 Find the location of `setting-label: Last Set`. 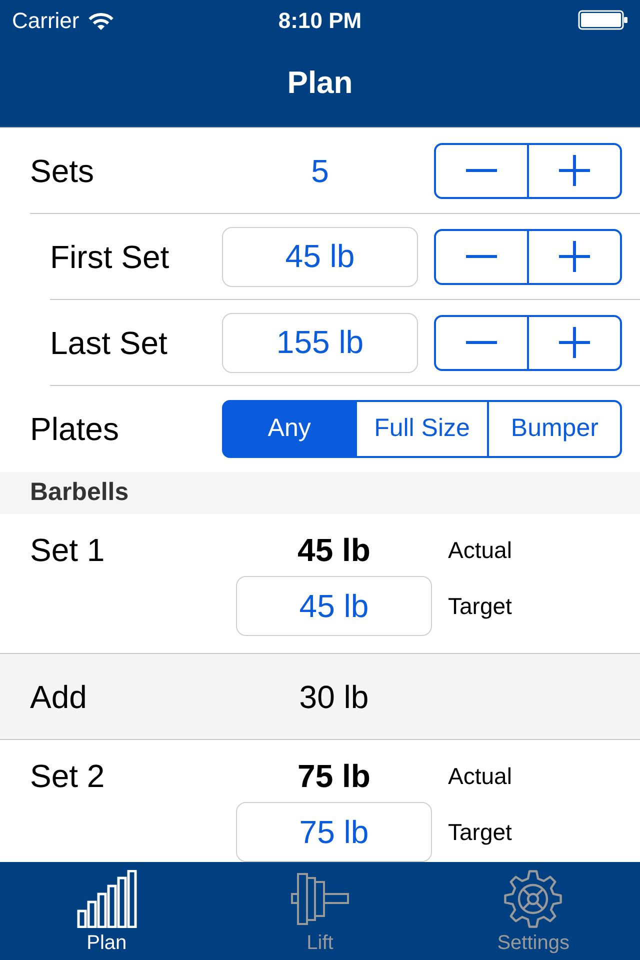

setting-label: Last Set is located at coordinates (109, 343).